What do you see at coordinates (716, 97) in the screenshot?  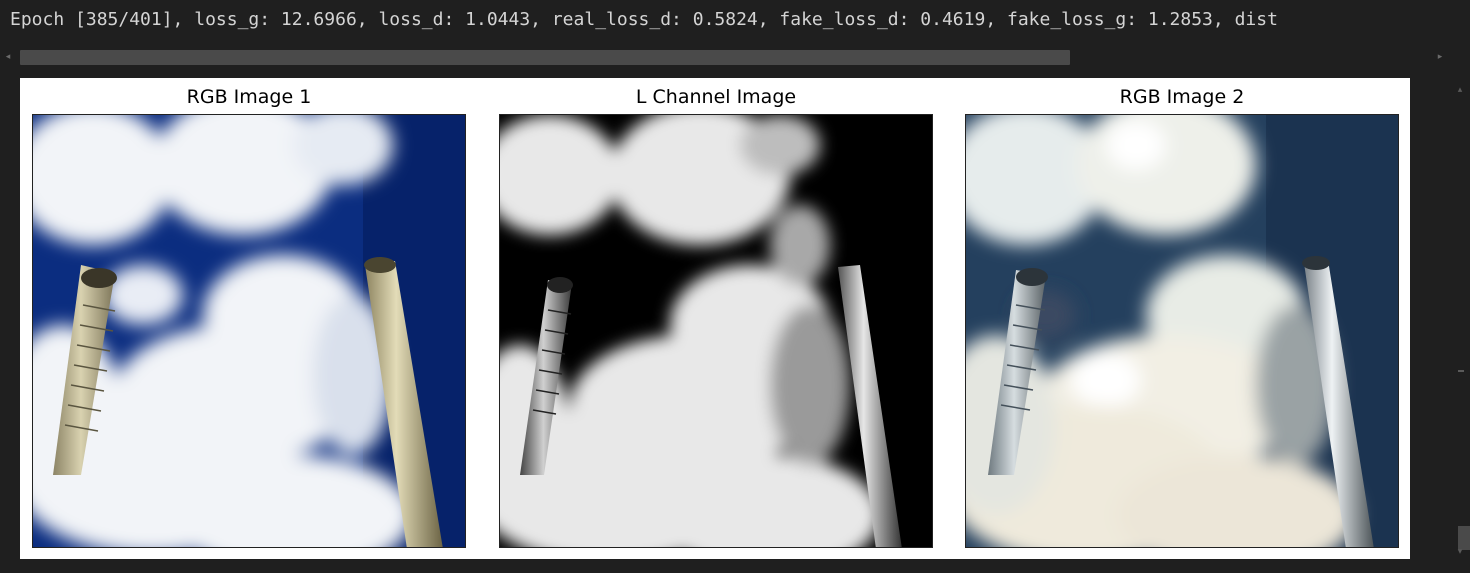 I see `panel-title: L Channel Image` at bounding box center [716, 97].